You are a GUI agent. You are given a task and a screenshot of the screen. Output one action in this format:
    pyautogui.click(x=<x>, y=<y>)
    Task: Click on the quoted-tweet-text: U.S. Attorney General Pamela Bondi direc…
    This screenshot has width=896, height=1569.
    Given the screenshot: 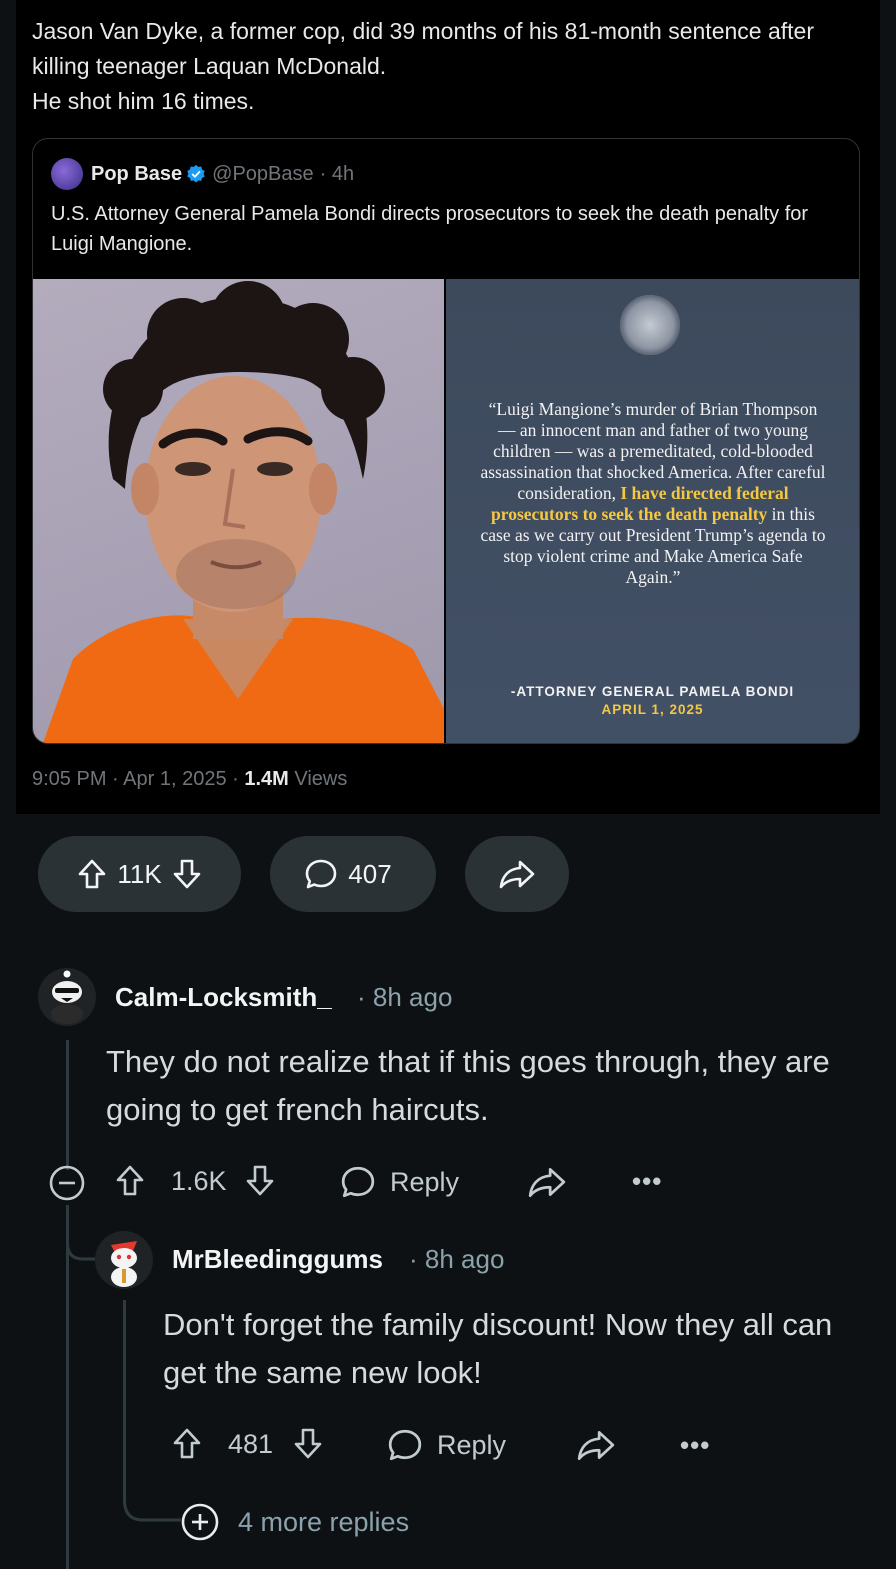 What is the action you would take?
    pyautogui.click(x=430, y=229)
    